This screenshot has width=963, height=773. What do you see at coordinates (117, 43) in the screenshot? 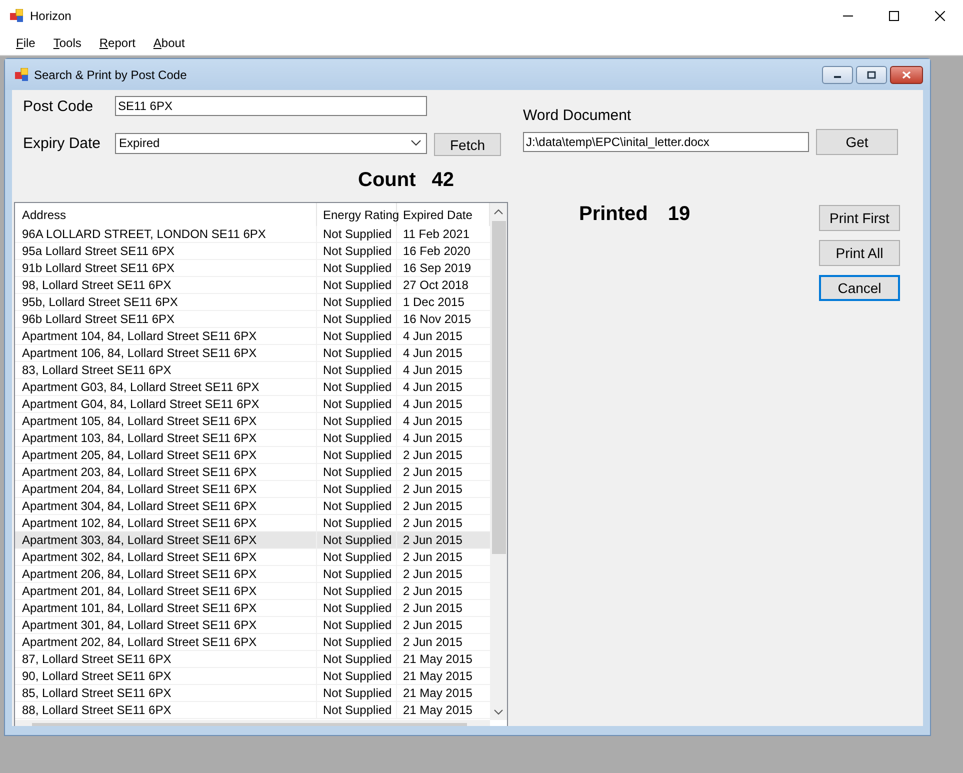
I see `menu-item: Report` at bounding box center [117, 43].